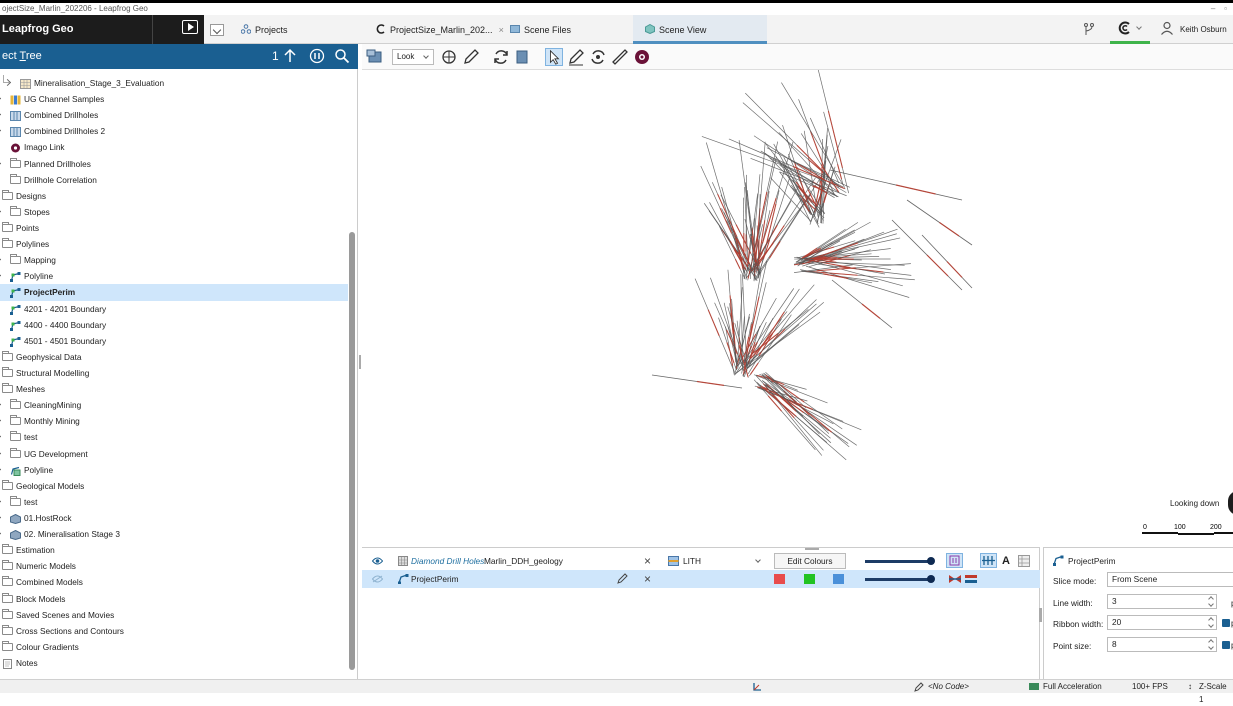 The height and width of the screenshot is (706, 1233). I want to click on measure-icon, so click(598, 57).